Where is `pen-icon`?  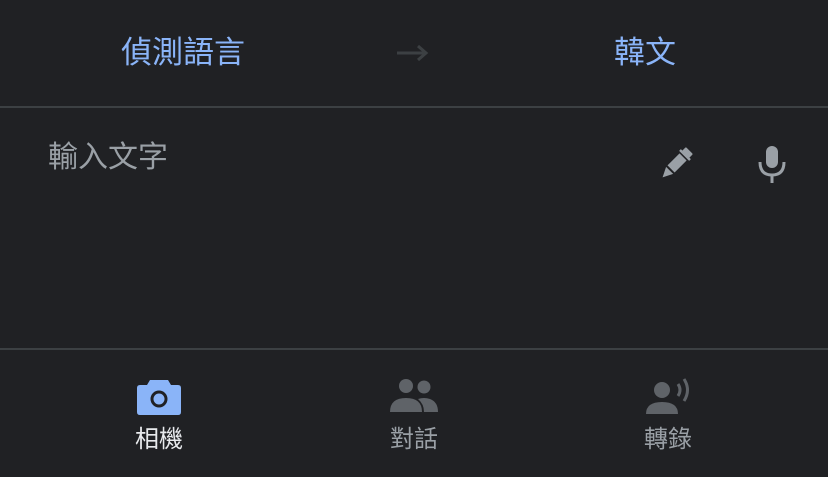 pen-icon is located at coordinates (677, 162).